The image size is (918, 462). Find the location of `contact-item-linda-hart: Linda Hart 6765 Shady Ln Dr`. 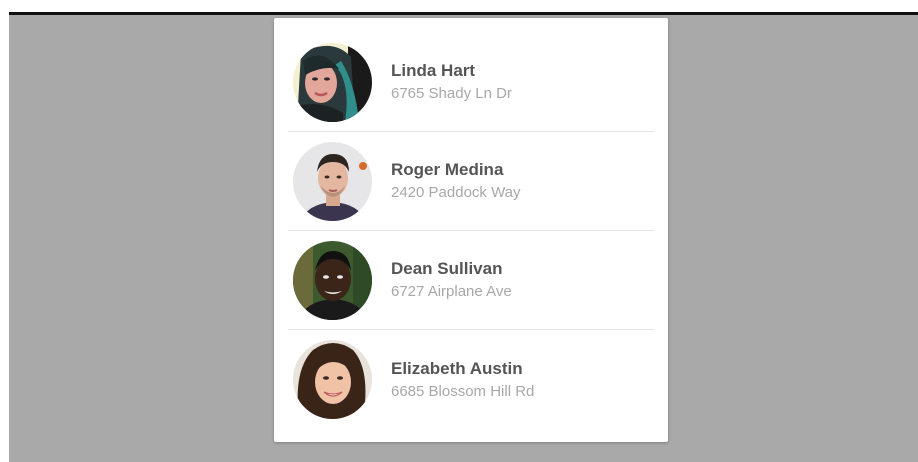

contact-item-linda-hart: Linda Hart 6765 Shady Ln Dr is located at coordinates (471, 82).